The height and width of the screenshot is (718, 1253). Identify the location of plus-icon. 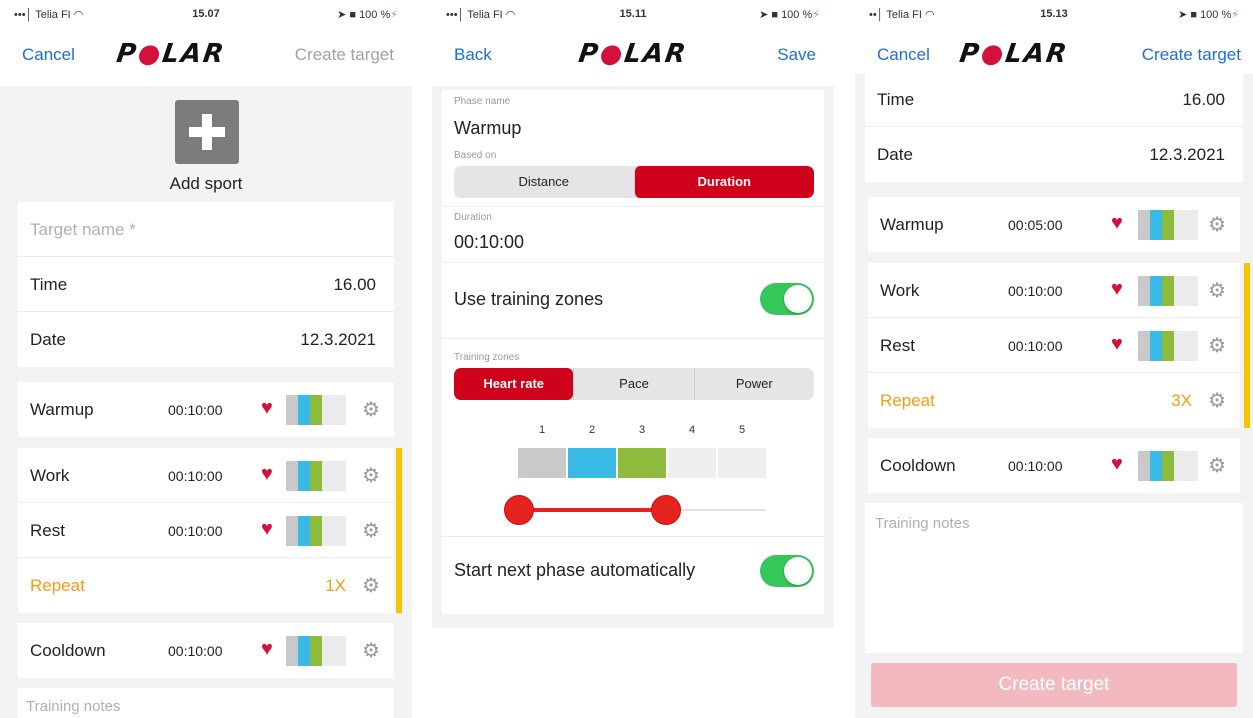
(207, 132).